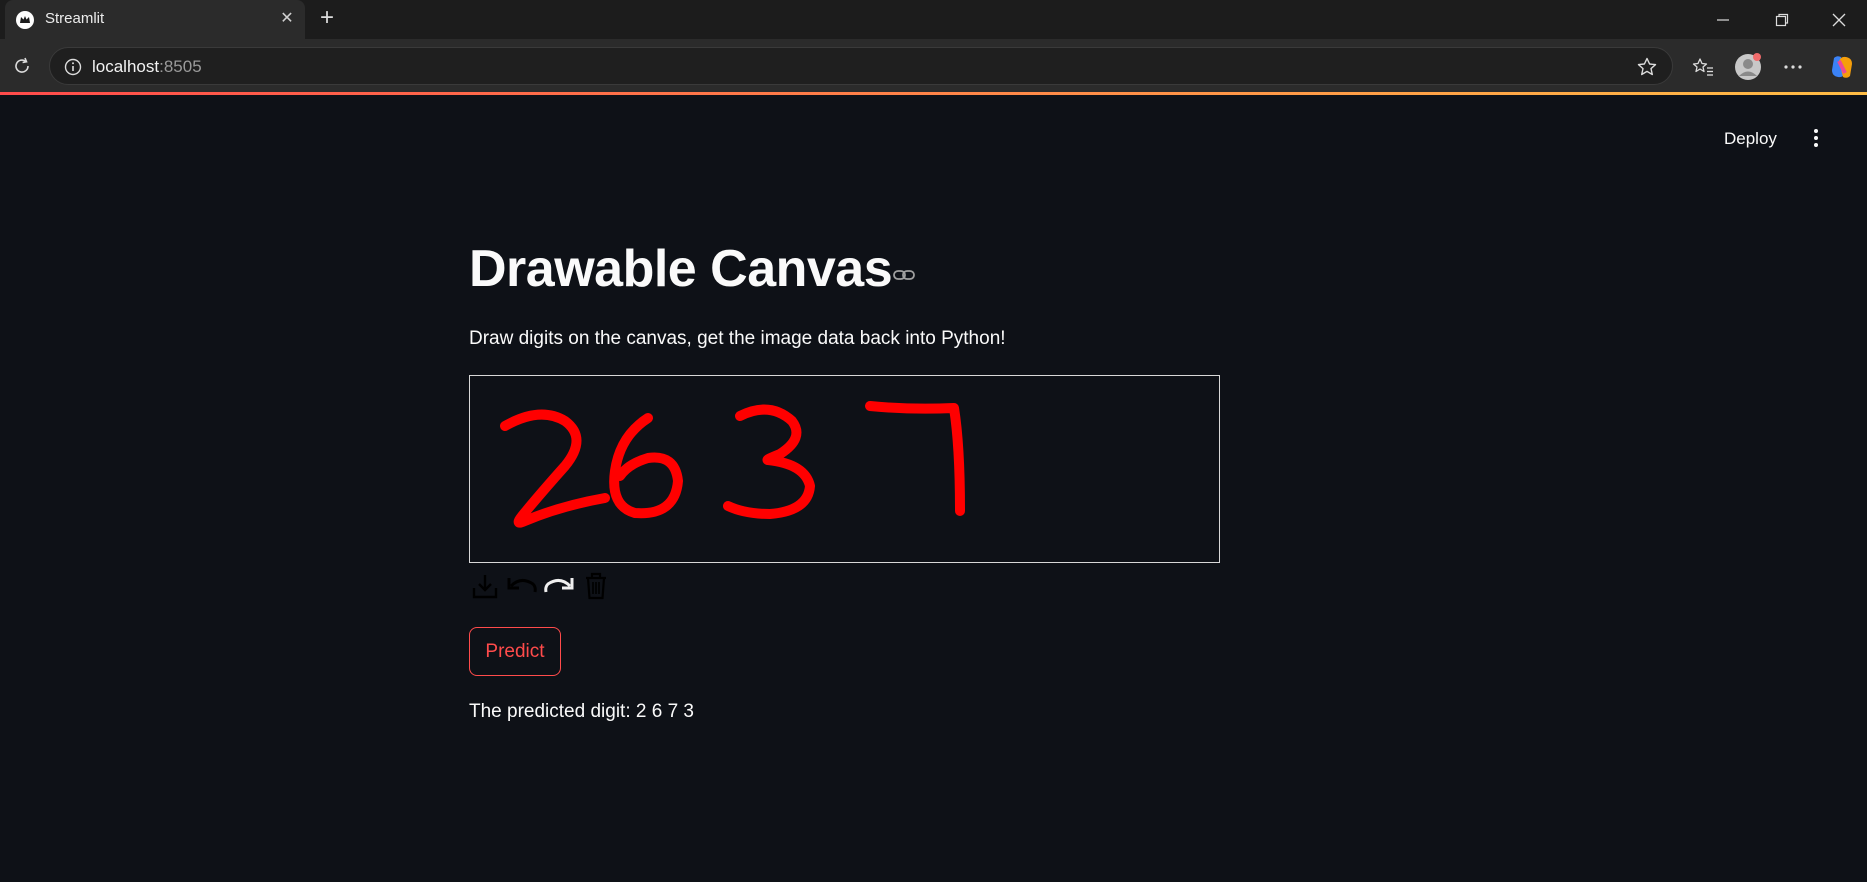 This screenshot has height=882, width=1867. I want to click on tab-close-icon: ✕, so click(287, 19).